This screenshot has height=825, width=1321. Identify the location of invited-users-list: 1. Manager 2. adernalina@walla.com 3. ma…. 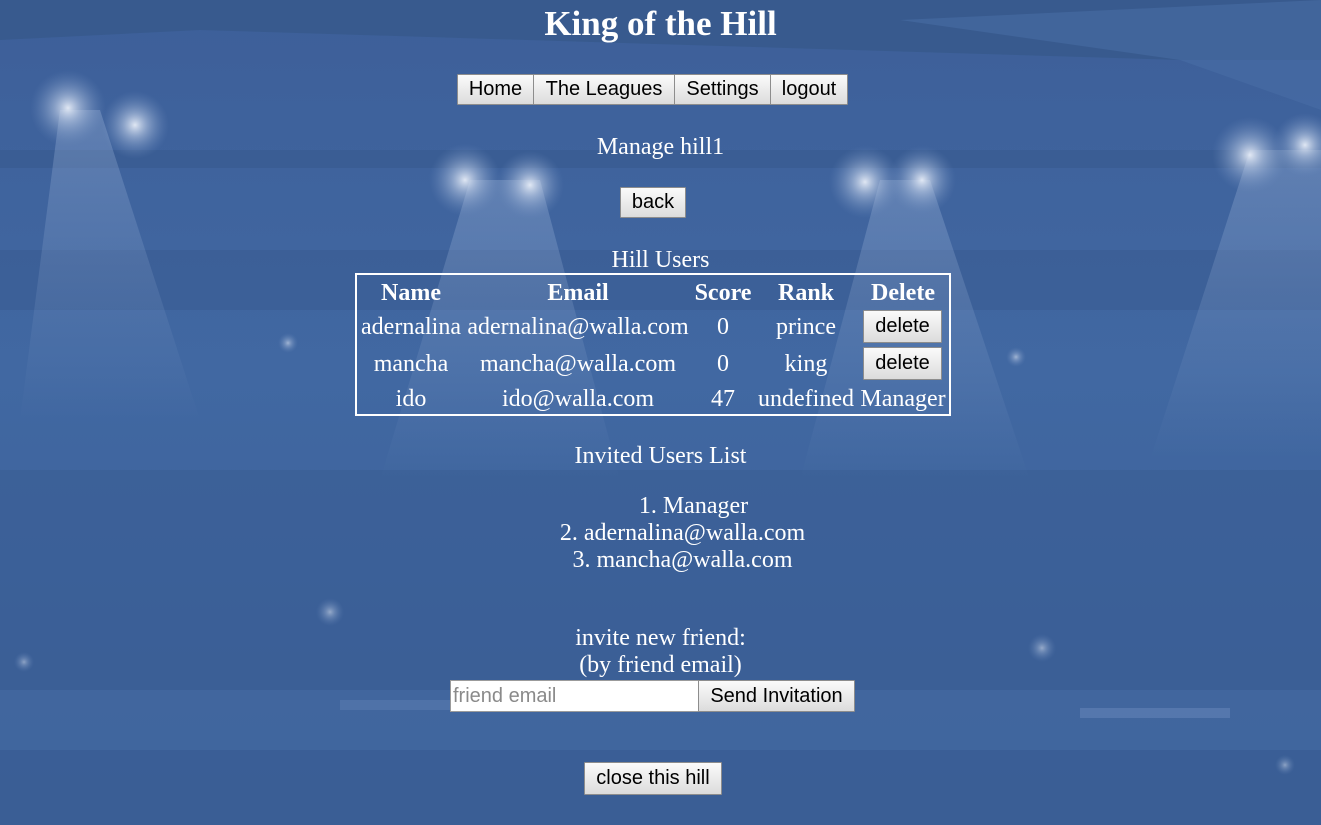
(660, 533).